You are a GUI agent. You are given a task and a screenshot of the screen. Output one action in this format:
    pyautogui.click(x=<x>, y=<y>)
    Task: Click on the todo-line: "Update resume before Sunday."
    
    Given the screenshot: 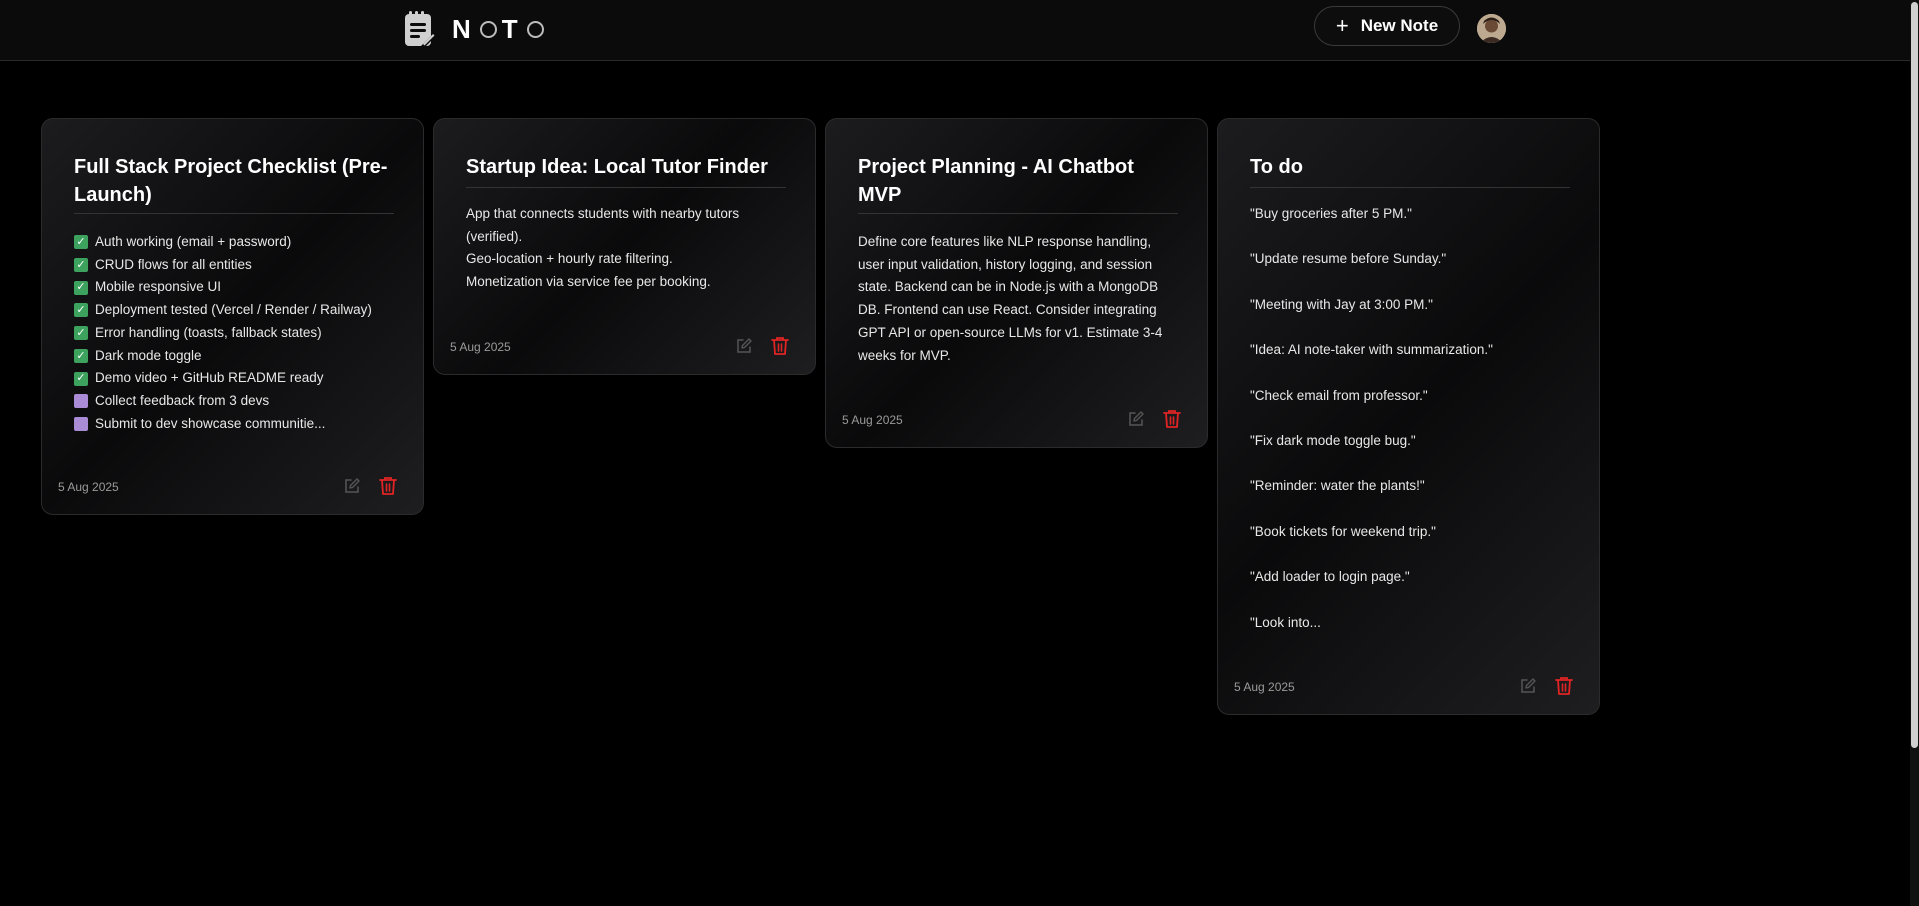 What is the action you would take?
    pyautogui.click(x=1348, y=259)
    